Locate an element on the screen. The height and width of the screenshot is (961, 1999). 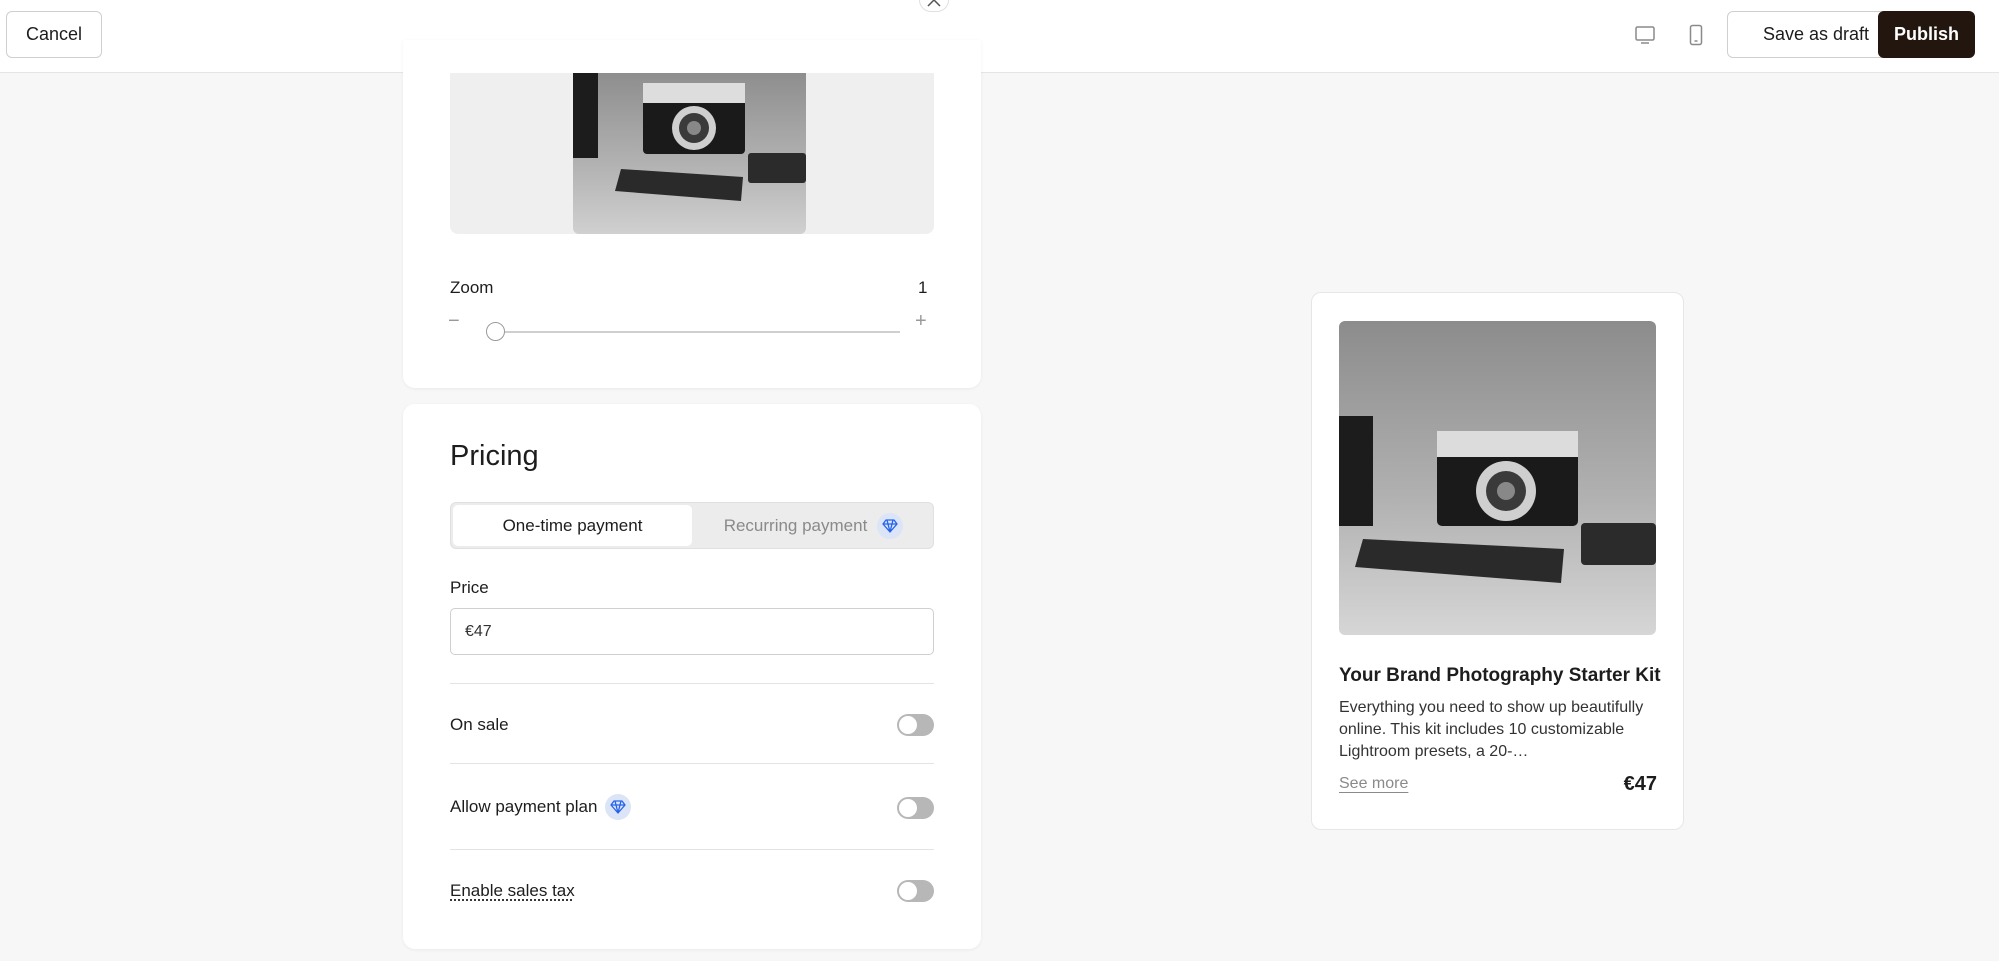
product-image-crop is located at coordinates (689, 153).